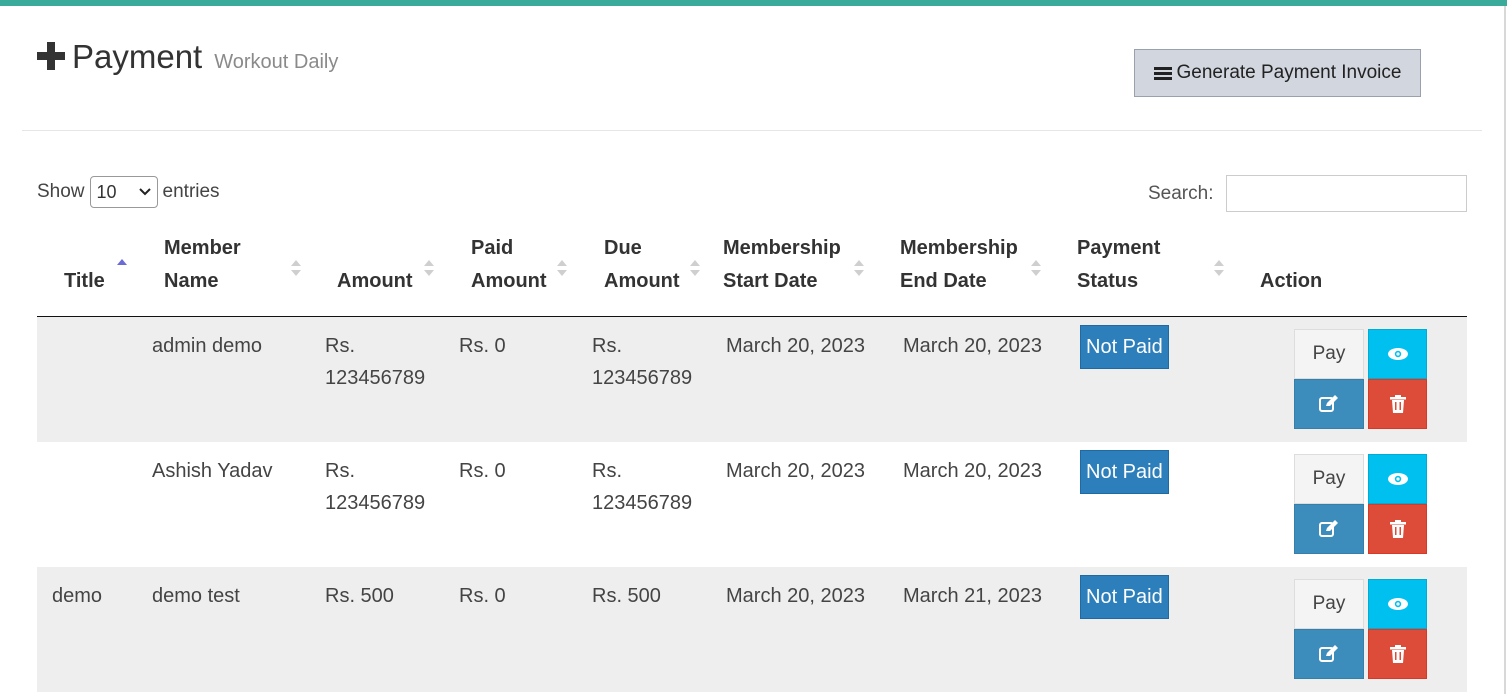  I want to click on entries-length-control: Show 10 entries, so click(128, 192).